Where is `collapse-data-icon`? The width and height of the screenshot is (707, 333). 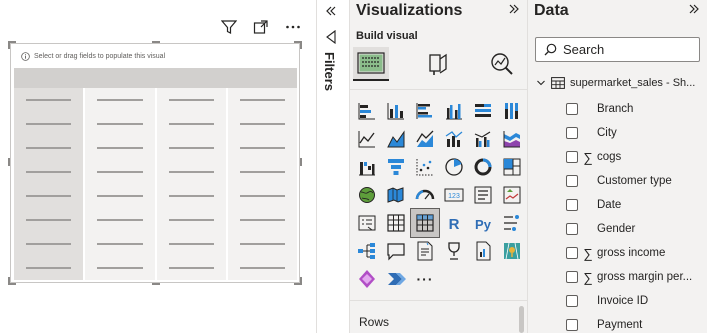
collapse-data-icon is located at coordinates (694, 11).